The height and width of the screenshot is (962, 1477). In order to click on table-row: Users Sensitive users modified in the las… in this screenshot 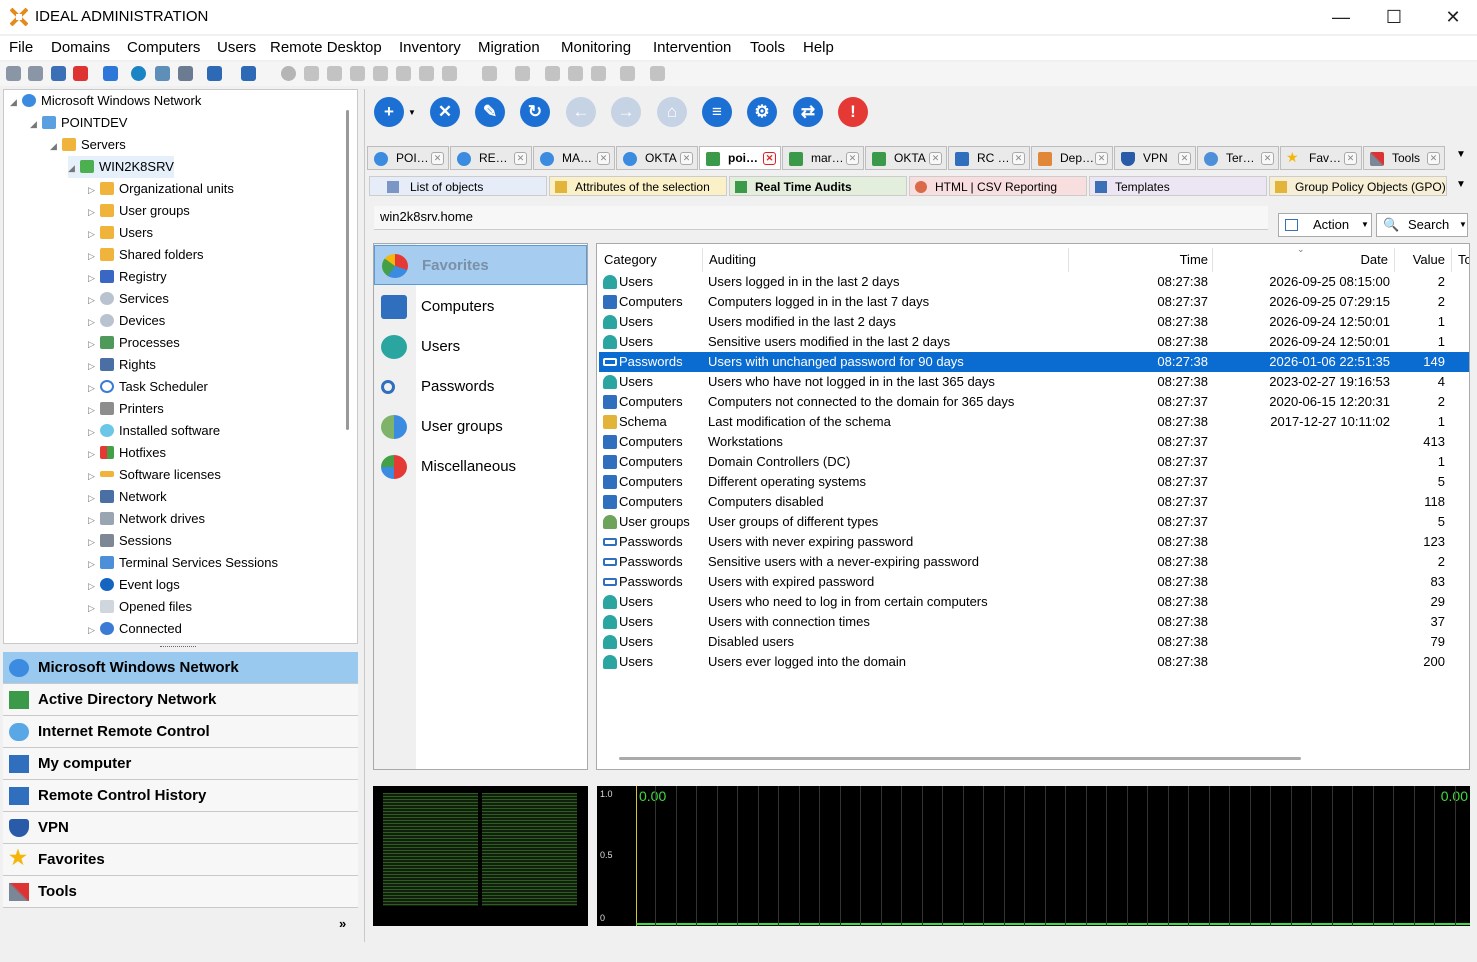, I will do `click(1034, 342)`.